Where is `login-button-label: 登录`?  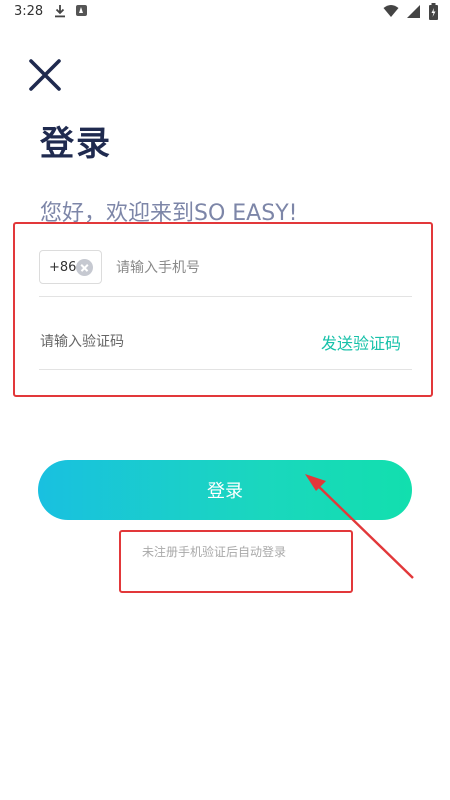 login-button-label: 登录 is located at coordinates (225, 491).